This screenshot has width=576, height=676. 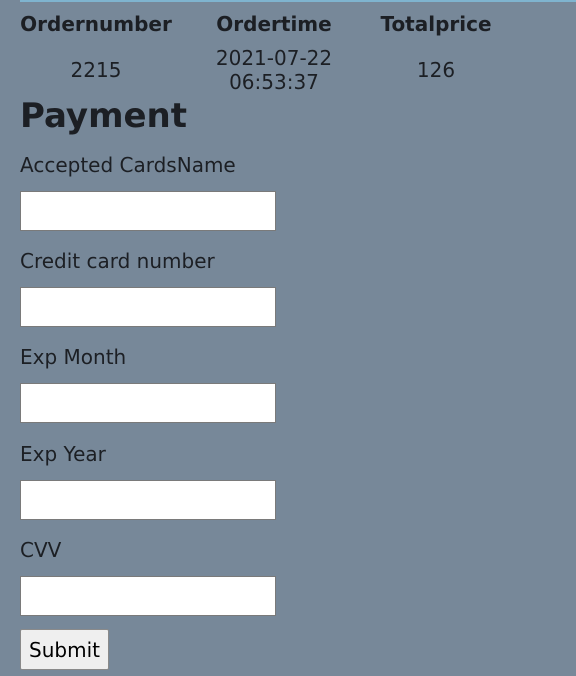 I want to click on payment-title: Payment, so click(x=104, y=116).